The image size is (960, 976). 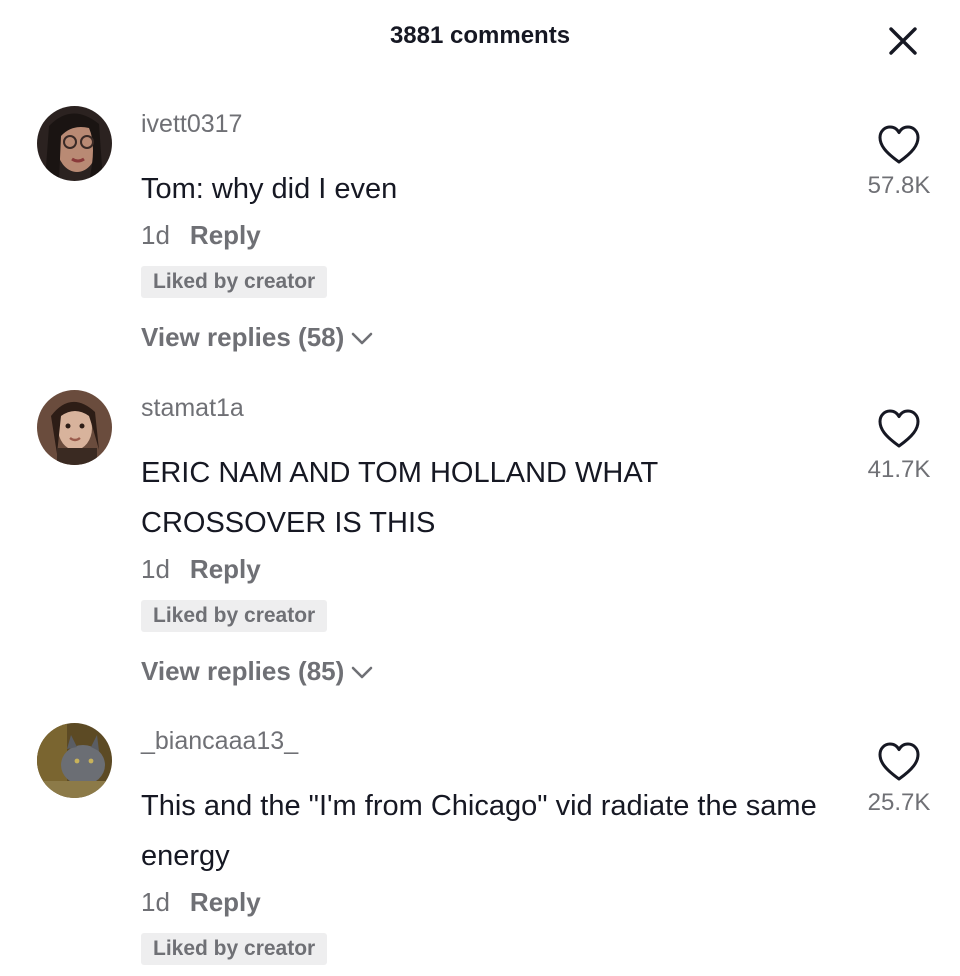 What do you see at coordinates (899, 469) in the screenshot?
I see `like-count: 41.7K` at bounding box center [899, 469].